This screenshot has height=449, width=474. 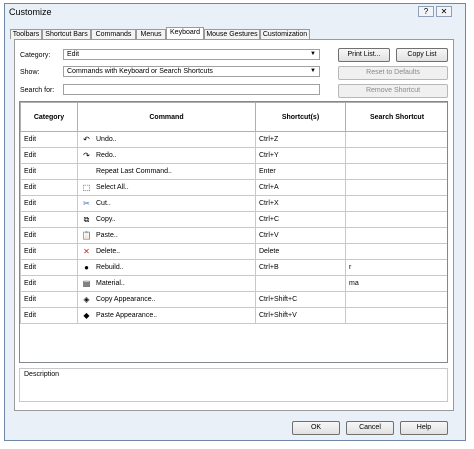 What do you see at coordinates (393, 73) in the screenshot?
I see `reset-to-defaults-button: Reset to Defaults` at bounding box center [393, 73].